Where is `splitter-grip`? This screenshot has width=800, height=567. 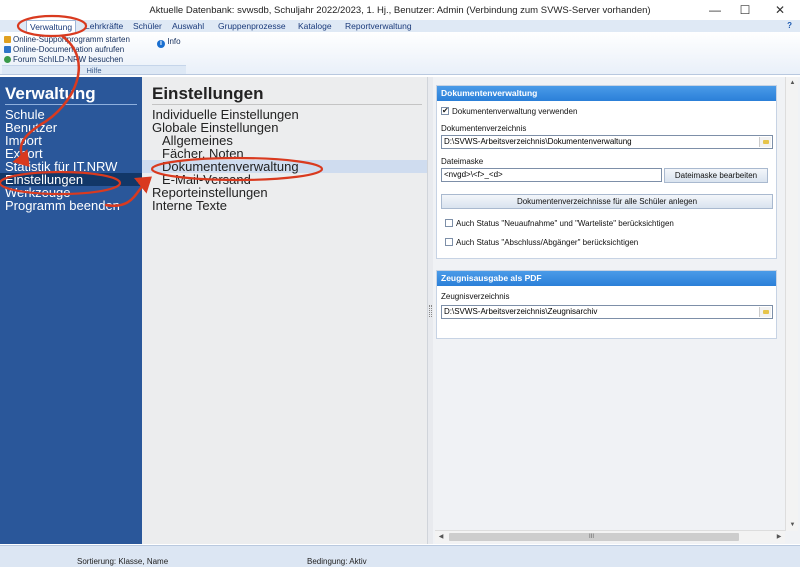 splitter-grip is located at coordinates (430, 311).